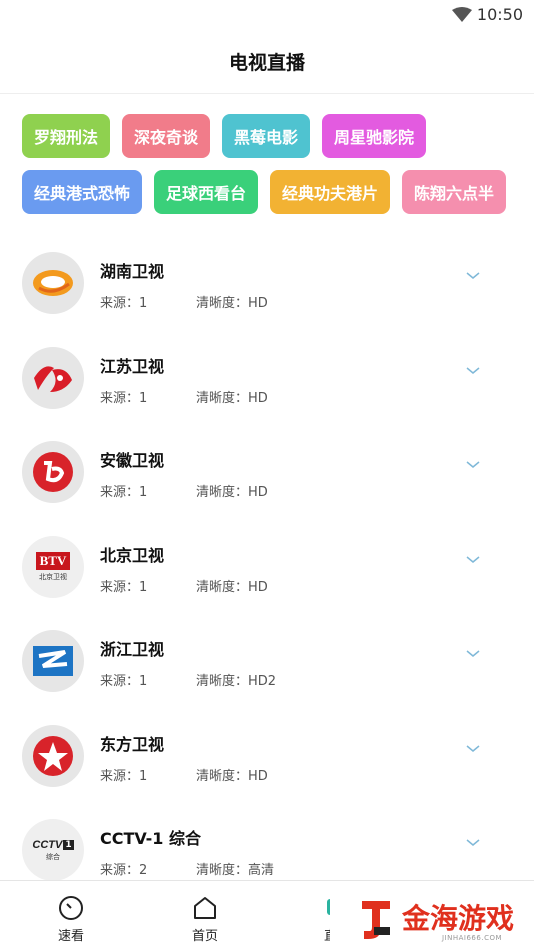 This screenshot has width=534, height=949. I want to click on beijing-tv-logo-icon: BTV 北京卫视, so click(53, 566).